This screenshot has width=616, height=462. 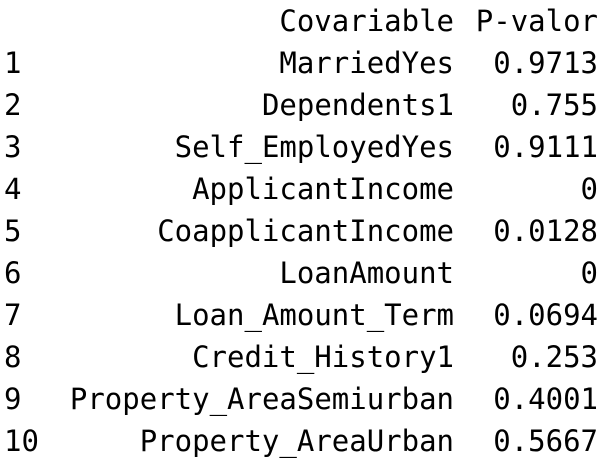 What do you see at coordinates (545, 315) in the screenshot?
I see `row-p-valor: 0.0694` at bounding box center [545, 315].